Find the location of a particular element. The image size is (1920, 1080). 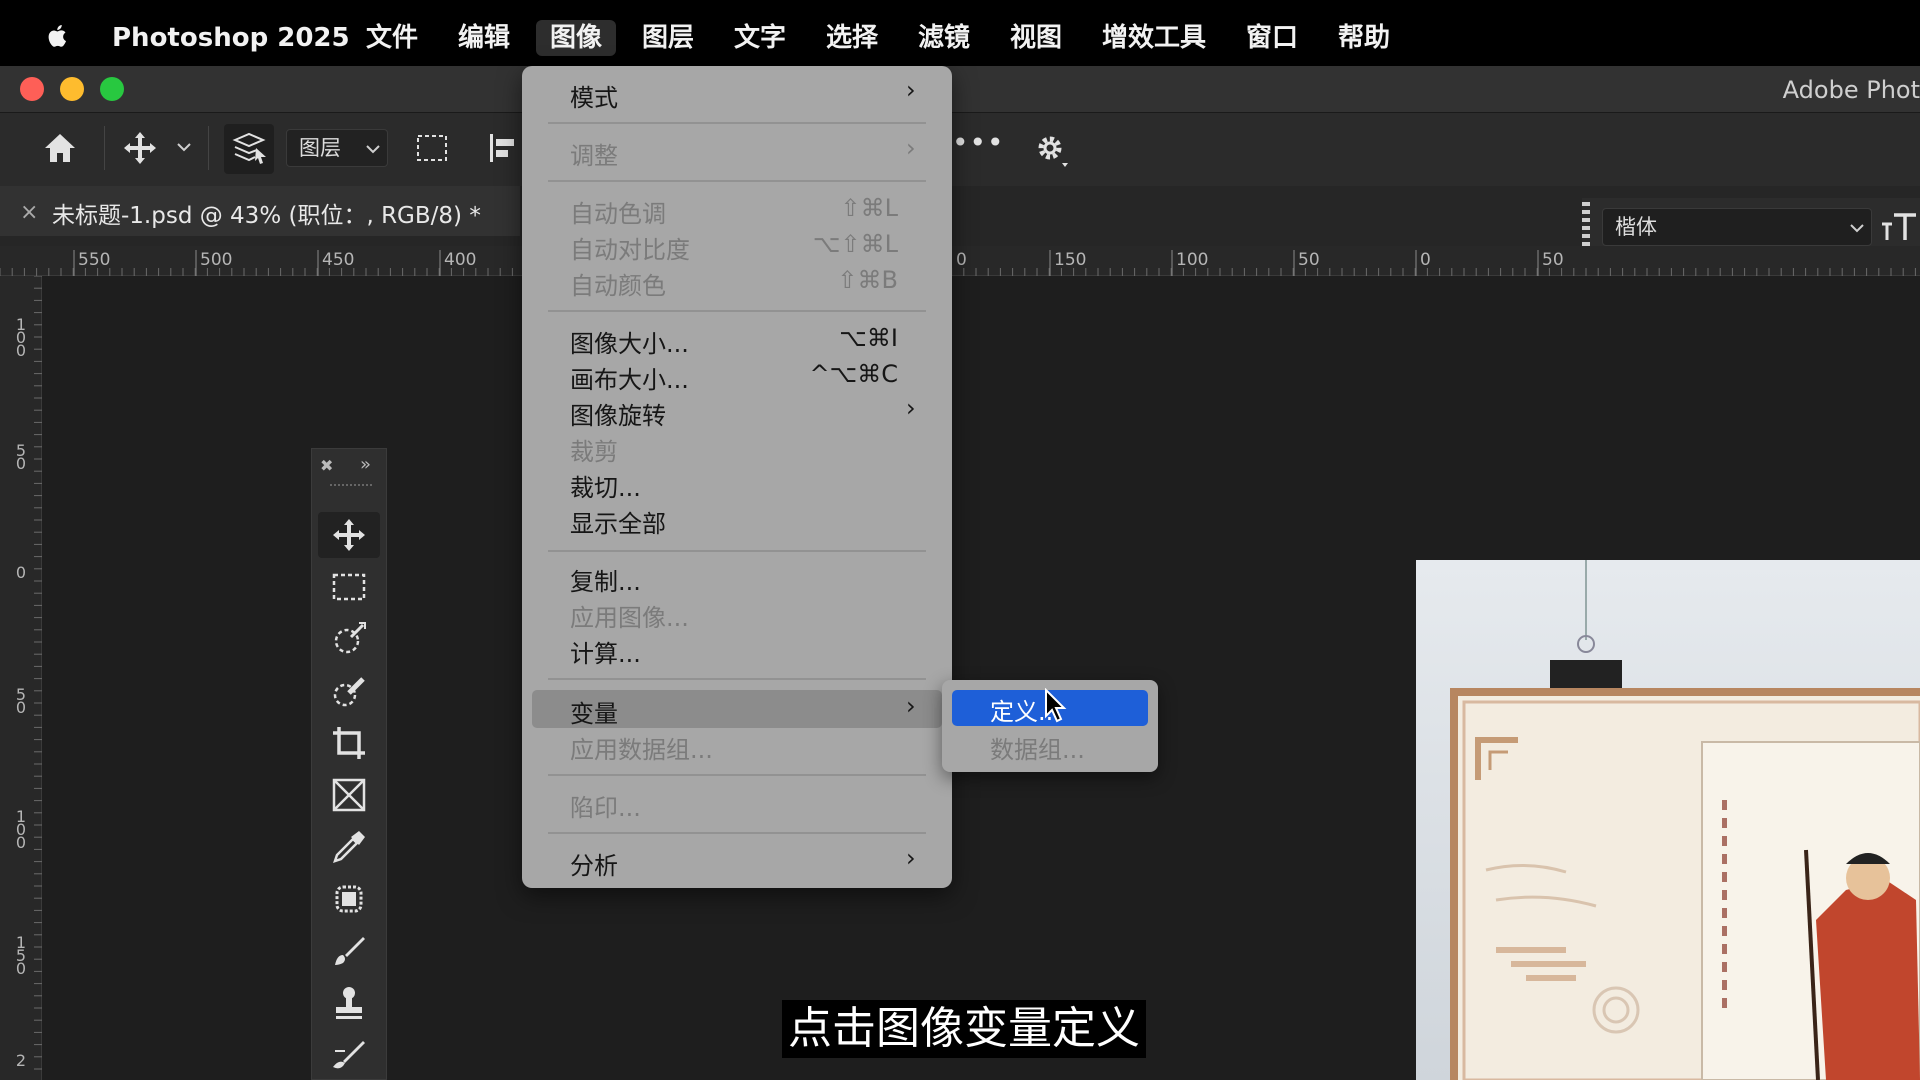

menubar-item-select: 选择 is located at coordinates (852, 38).